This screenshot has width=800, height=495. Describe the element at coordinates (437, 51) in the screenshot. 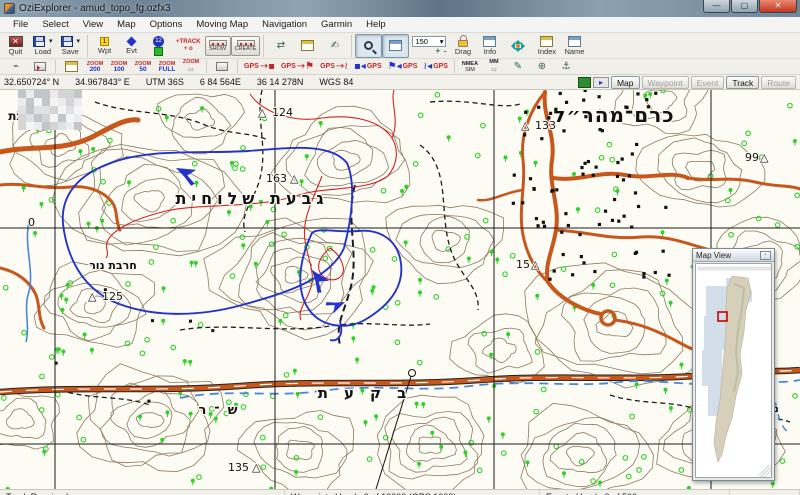

I see `zoom-in-button: +` at that location.